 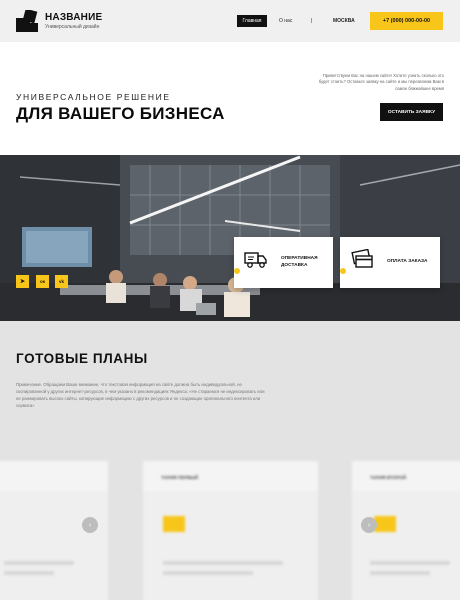 I want to click on feature-card-delivery: ОПЕРАТИВНАЯ ДОСТАВКА, so click(x=283, y=262).